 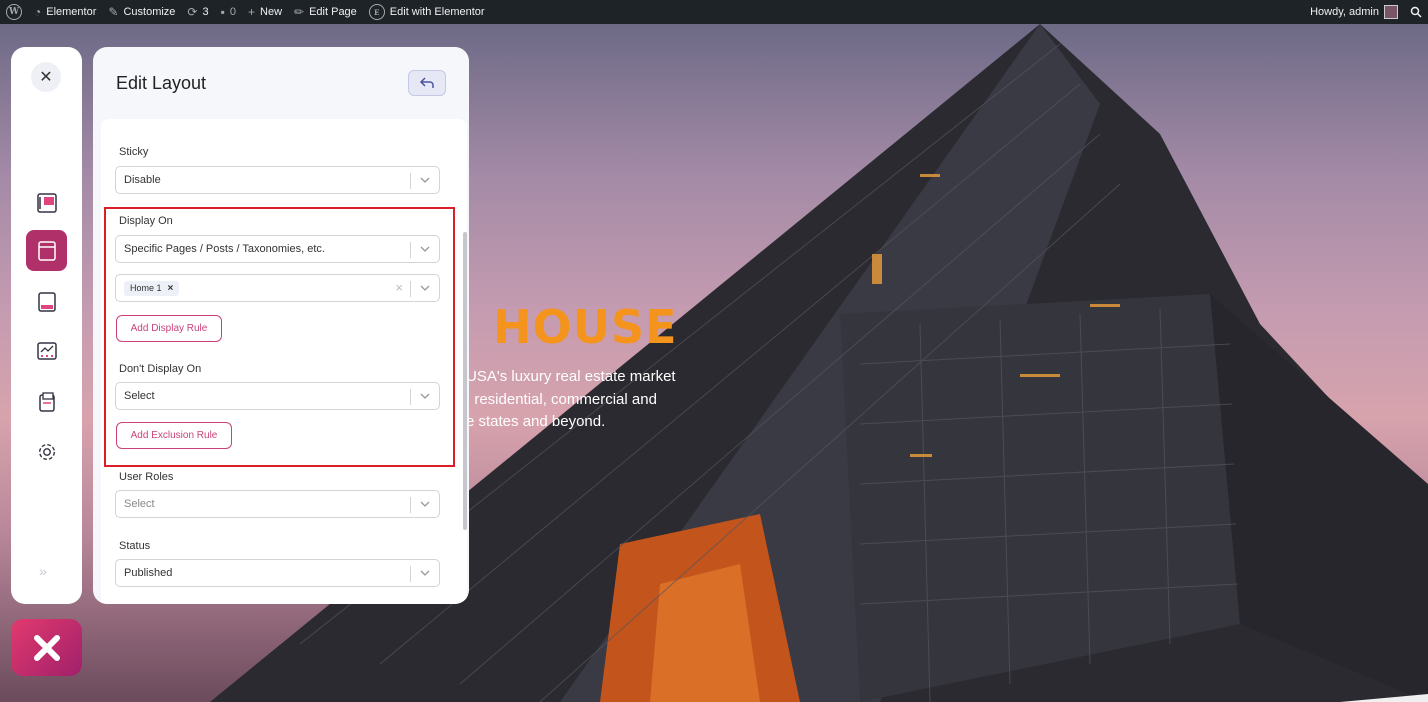 I want to click on dashboard-icon: ◔, so click(x=38, y=12).